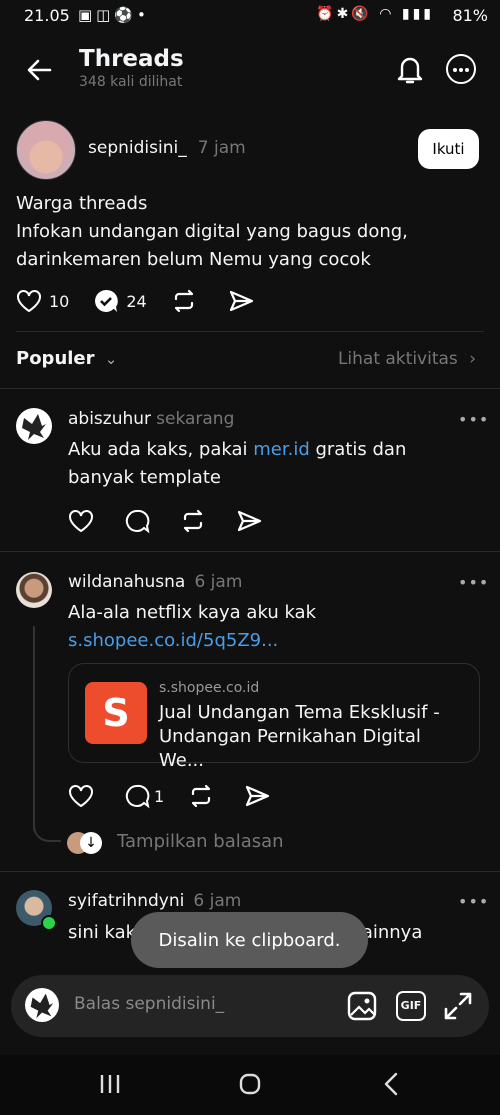  Describe the element at coordinates (177, 521) in the screenshot. I see `reply-actions` at that location.